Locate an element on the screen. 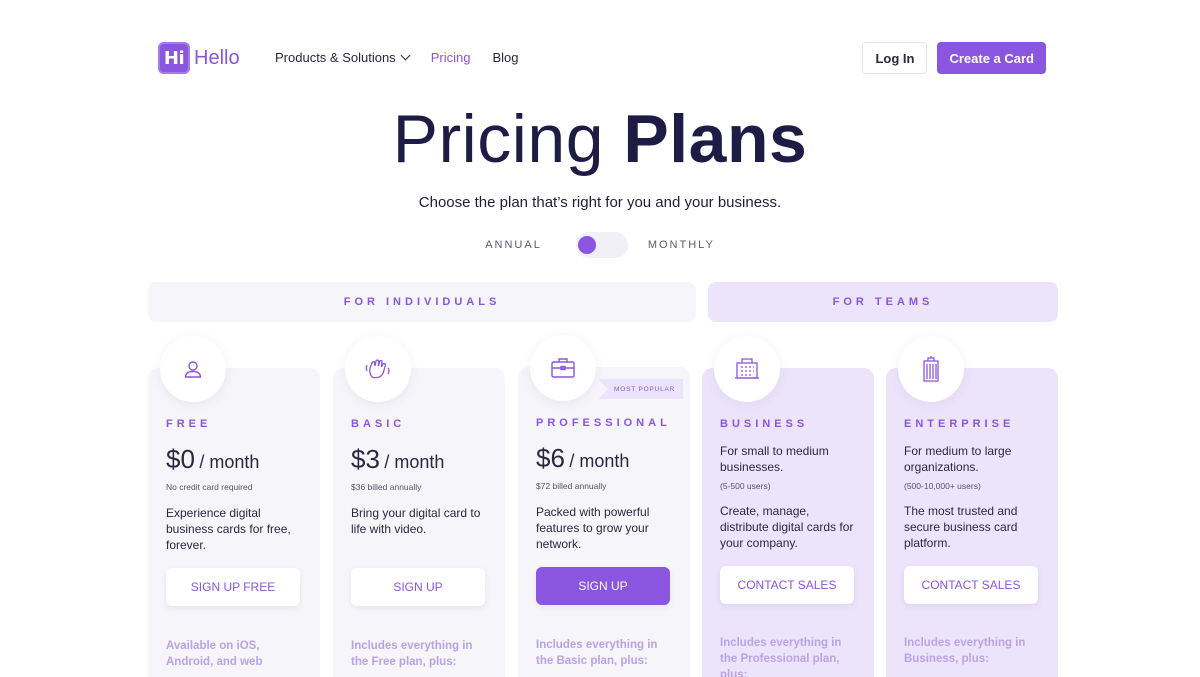  nav-links: Products & Solutions Pricing Blog is located at coordinates (396, 57).